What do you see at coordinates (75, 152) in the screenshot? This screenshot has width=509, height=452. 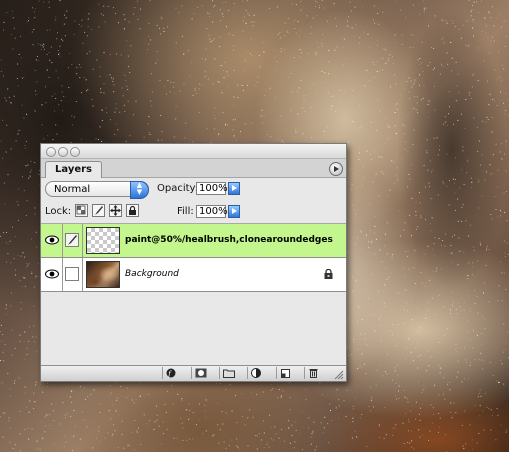 I see `zoom-window-button` at bounding box center [75, 152].